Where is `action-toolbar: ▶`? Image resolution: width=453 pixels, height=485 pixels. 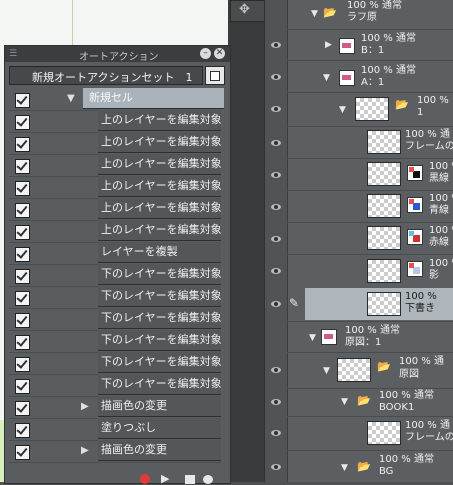
action-toolbar: ▶ is located at coordinates (117, 478).